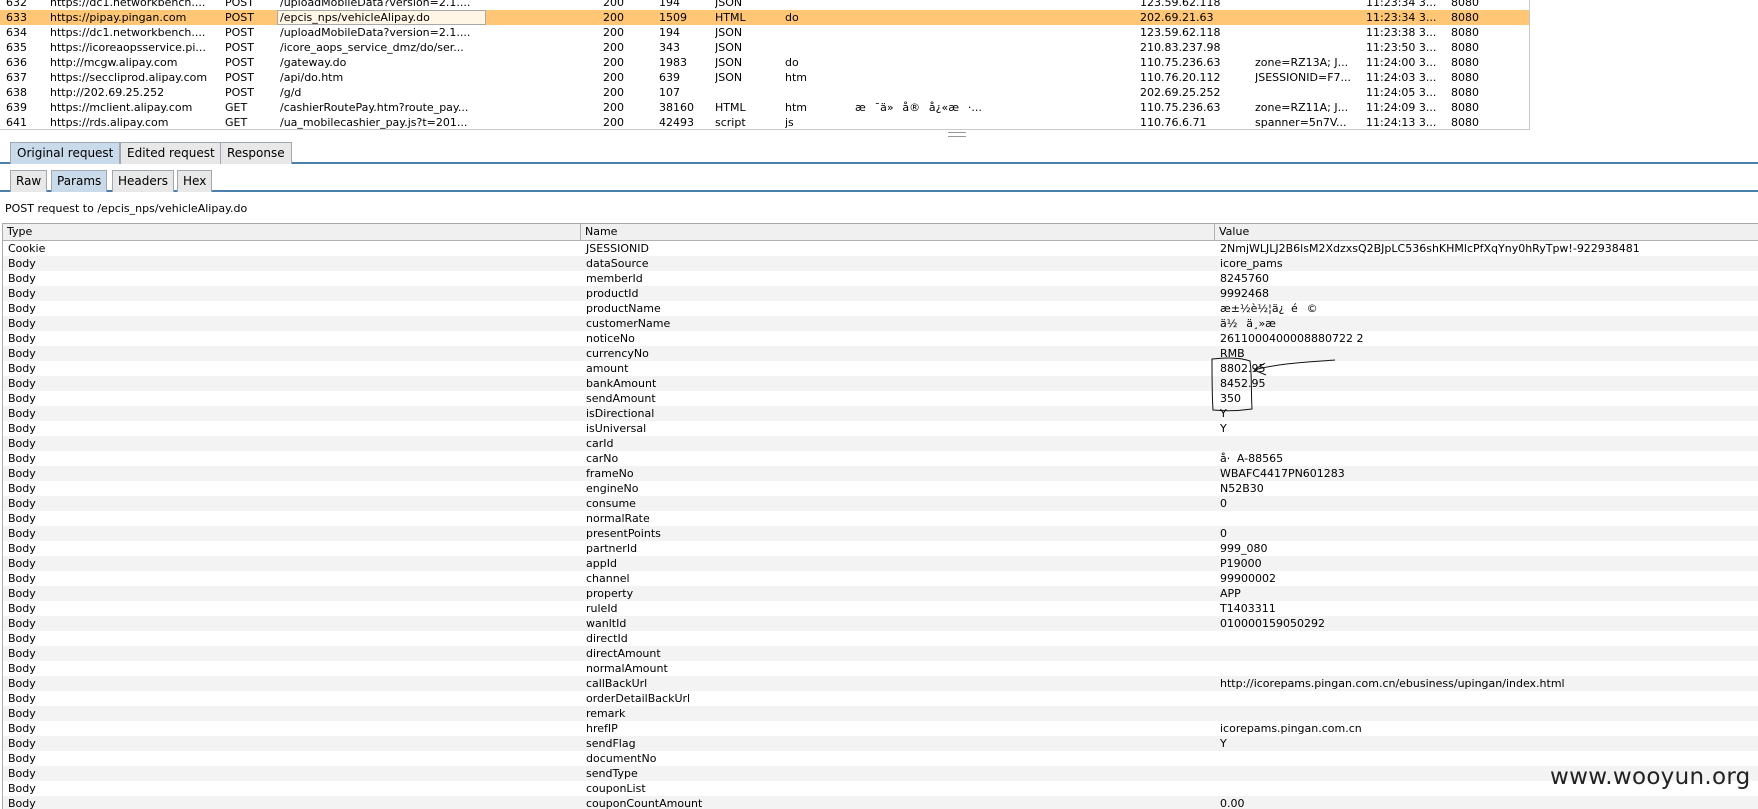 This screenshot has height=809, width=1758. Describe the element at coordinates (602, 608) in the screenshot. I see `param-name: ruleId` at that location.